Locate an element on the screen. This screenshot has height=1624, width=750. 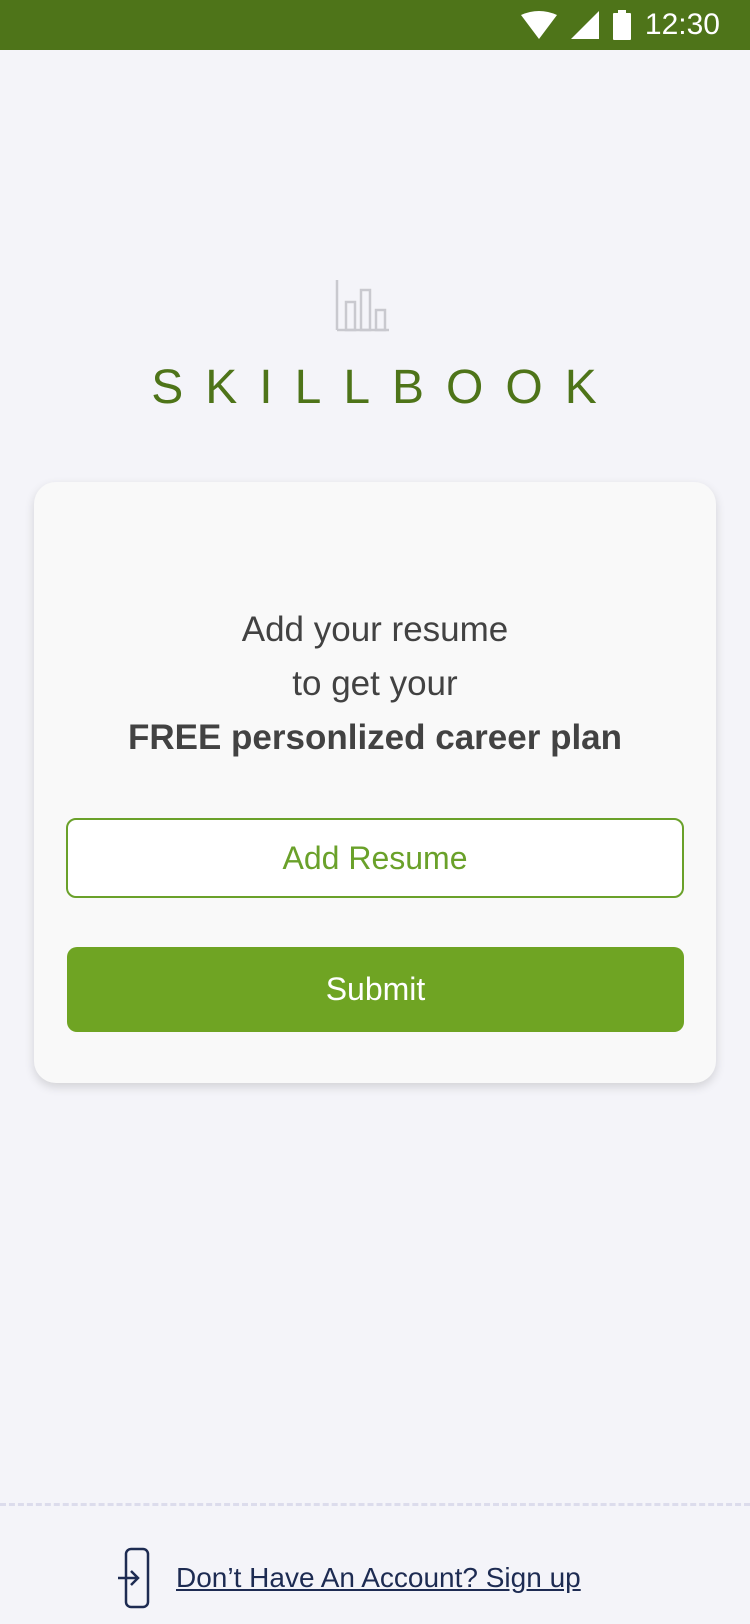
signal-icon is located at coordinates (584, 25).